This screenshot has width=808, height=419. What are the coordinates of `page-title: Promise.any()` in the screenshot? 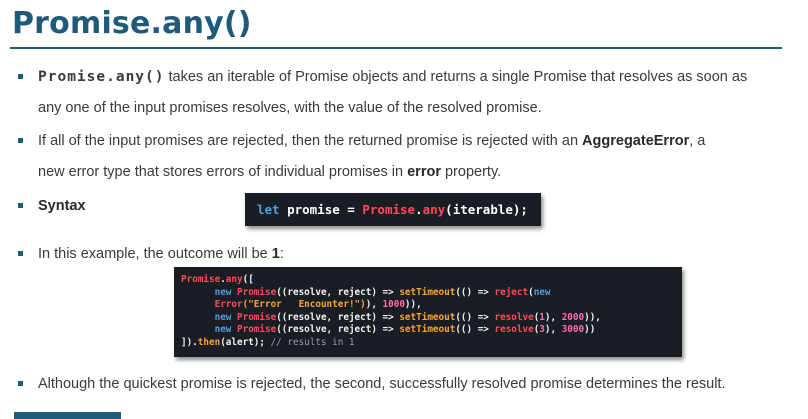 It's located at (132, 23).